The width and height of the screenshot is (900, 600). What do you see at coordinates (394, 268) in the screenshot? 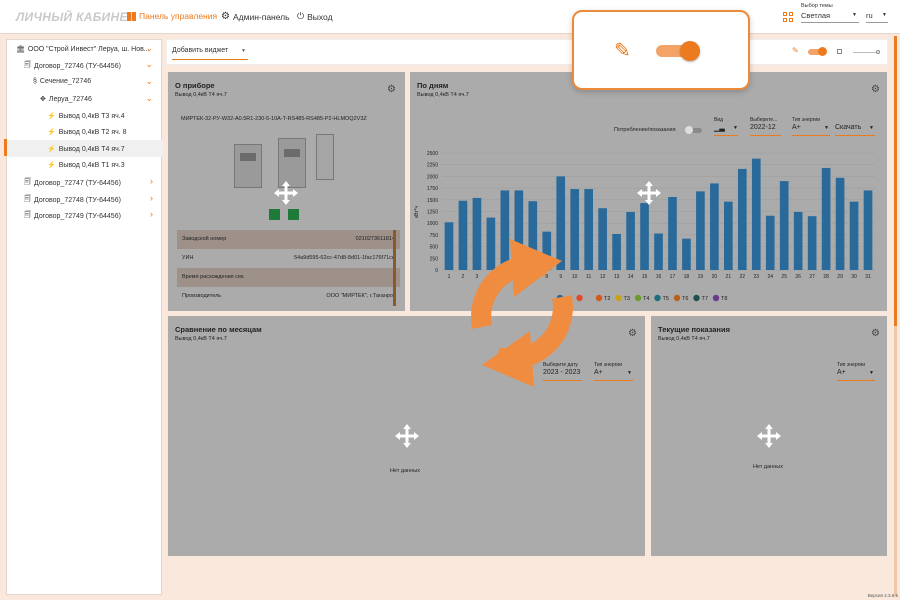
I see `info-scrollbar` at bounding box center [394, 268].